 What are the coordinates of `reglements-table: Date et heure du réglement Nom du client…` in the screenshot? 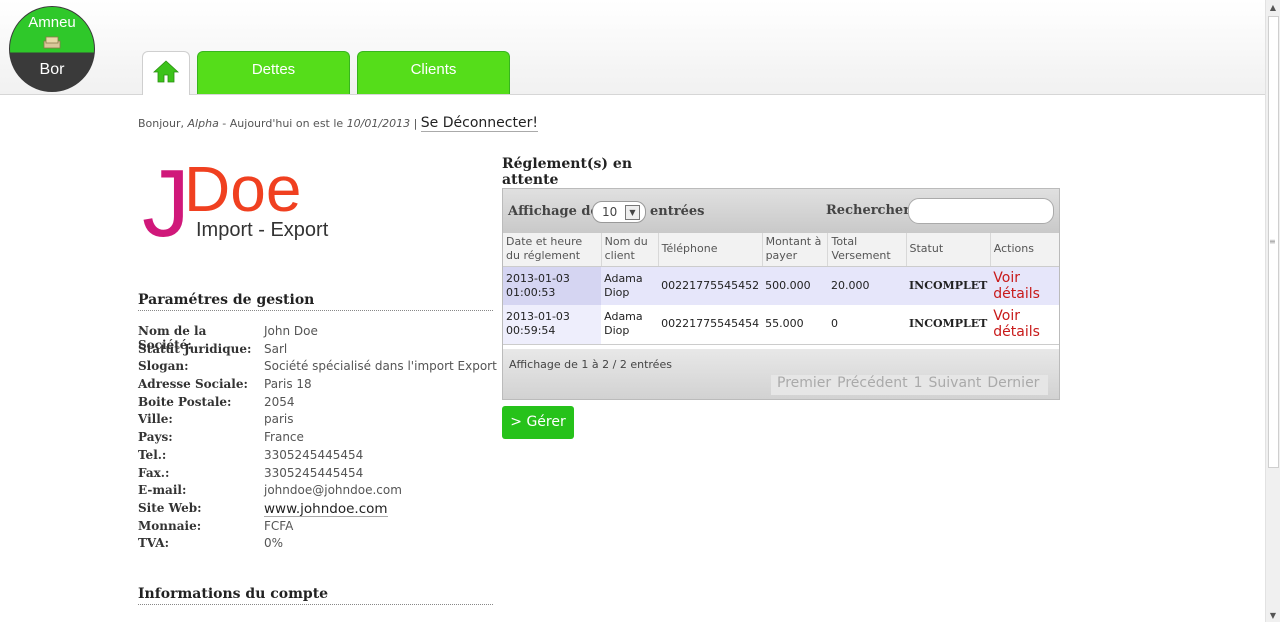 It's located at (781, 289).